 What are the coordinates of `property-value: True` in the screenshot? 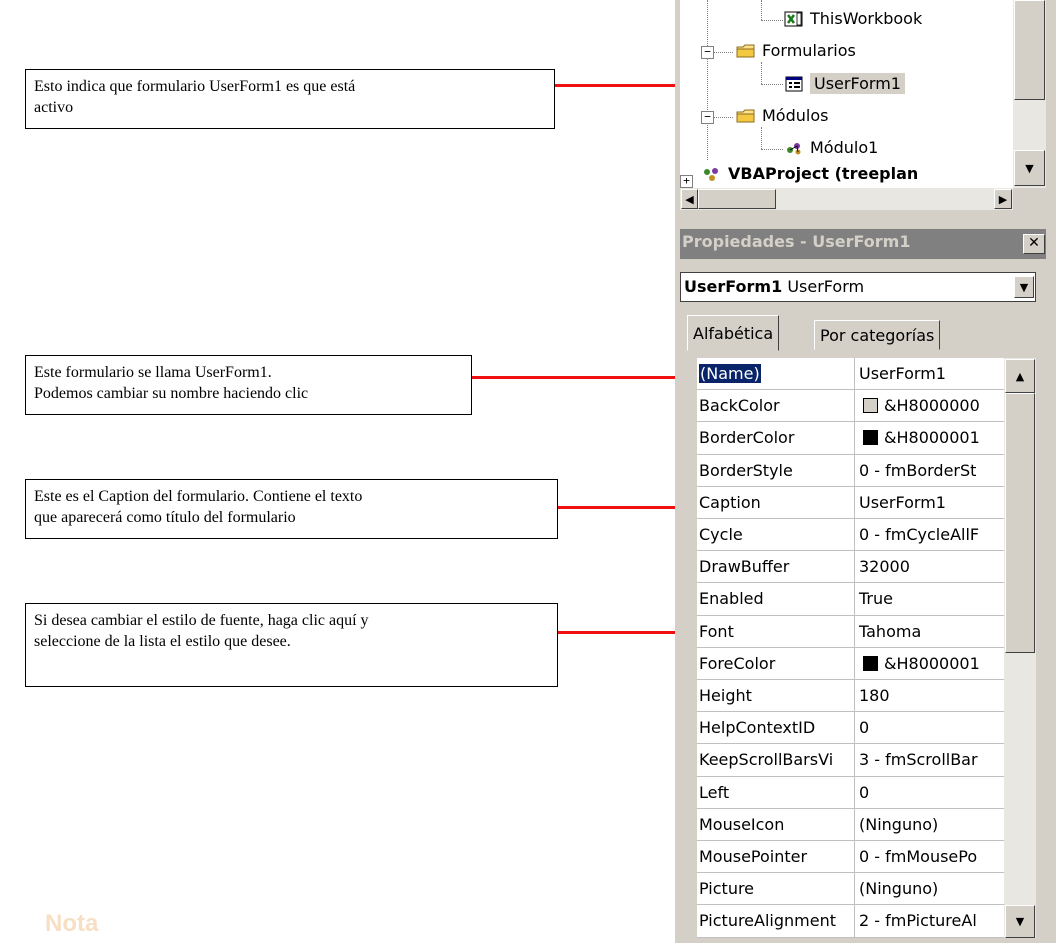 It's located at (929, 598).